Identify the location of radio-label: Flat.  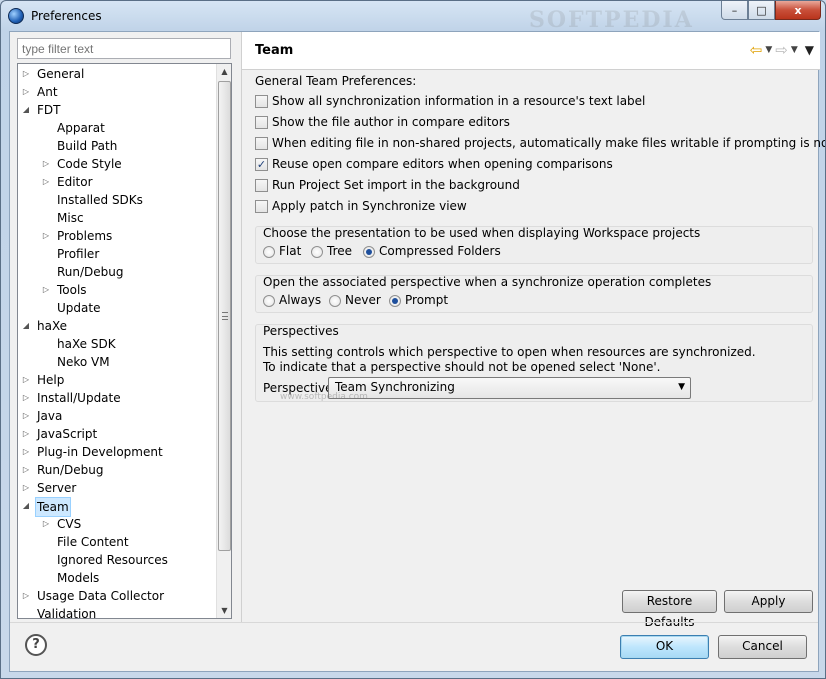
(290, 251).